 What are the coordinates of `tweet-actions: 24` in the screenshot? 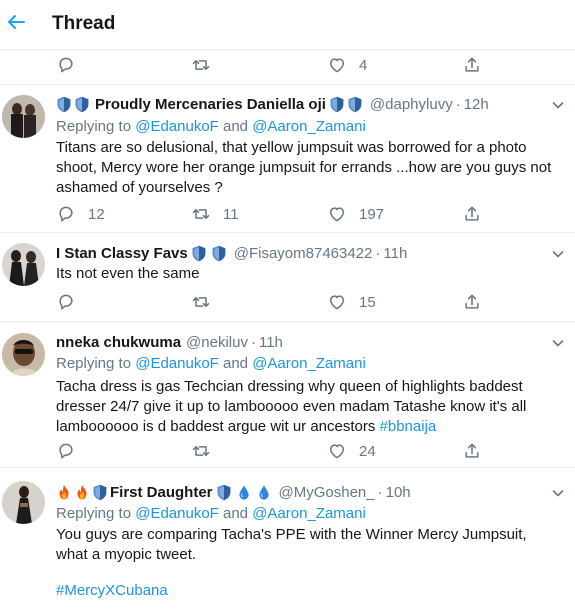 It's located at (287, 451).